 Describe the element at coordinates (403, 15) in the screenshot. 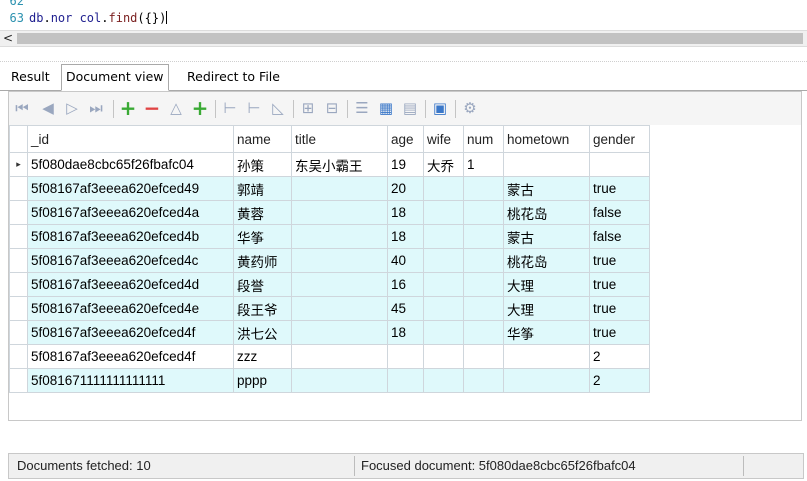

I see `query-editor: 62 63 db.nor col.find({})` at that location.